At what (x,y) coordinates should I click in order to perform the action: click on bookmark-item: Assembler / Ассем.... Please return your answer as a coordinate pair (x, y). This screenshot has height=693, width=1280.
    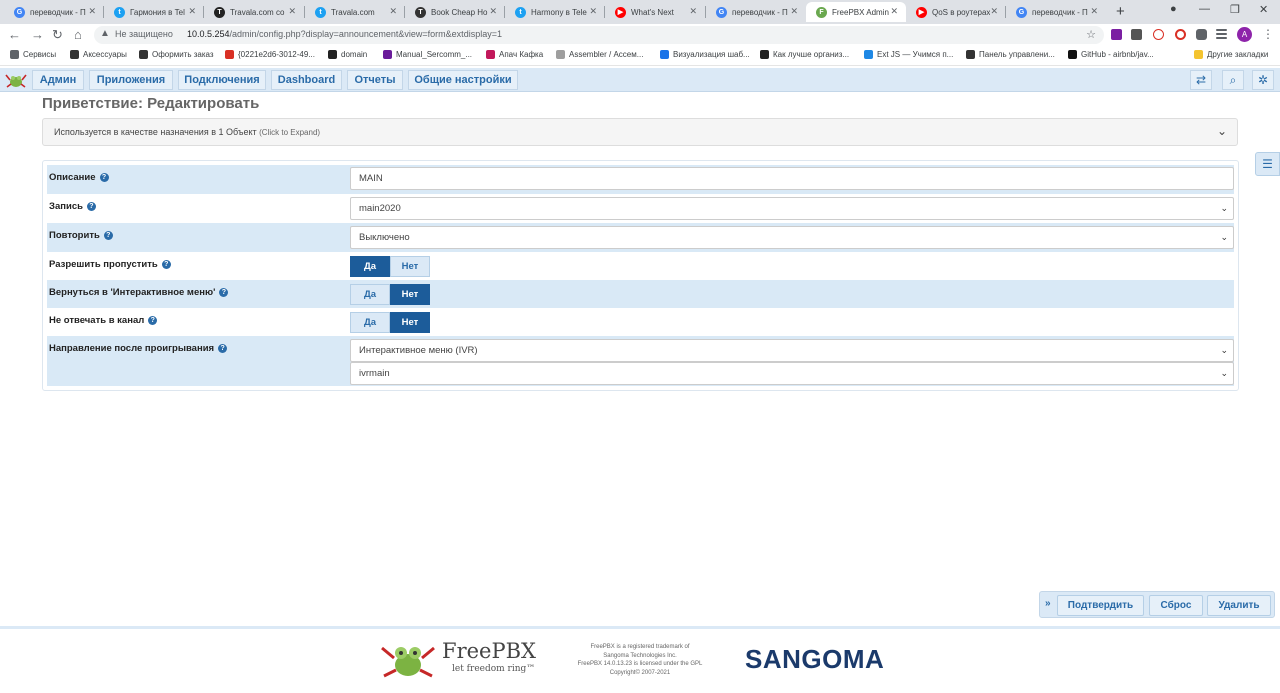
    Looking at the image, I should click on (599, 54).